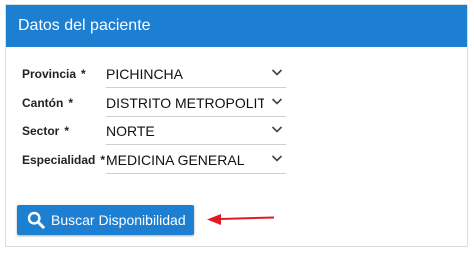 This screenshot has width=474, height=258. I want to click on buscar-disponibilidad-button: Buscar Disponibilidad, so click(105, 220).